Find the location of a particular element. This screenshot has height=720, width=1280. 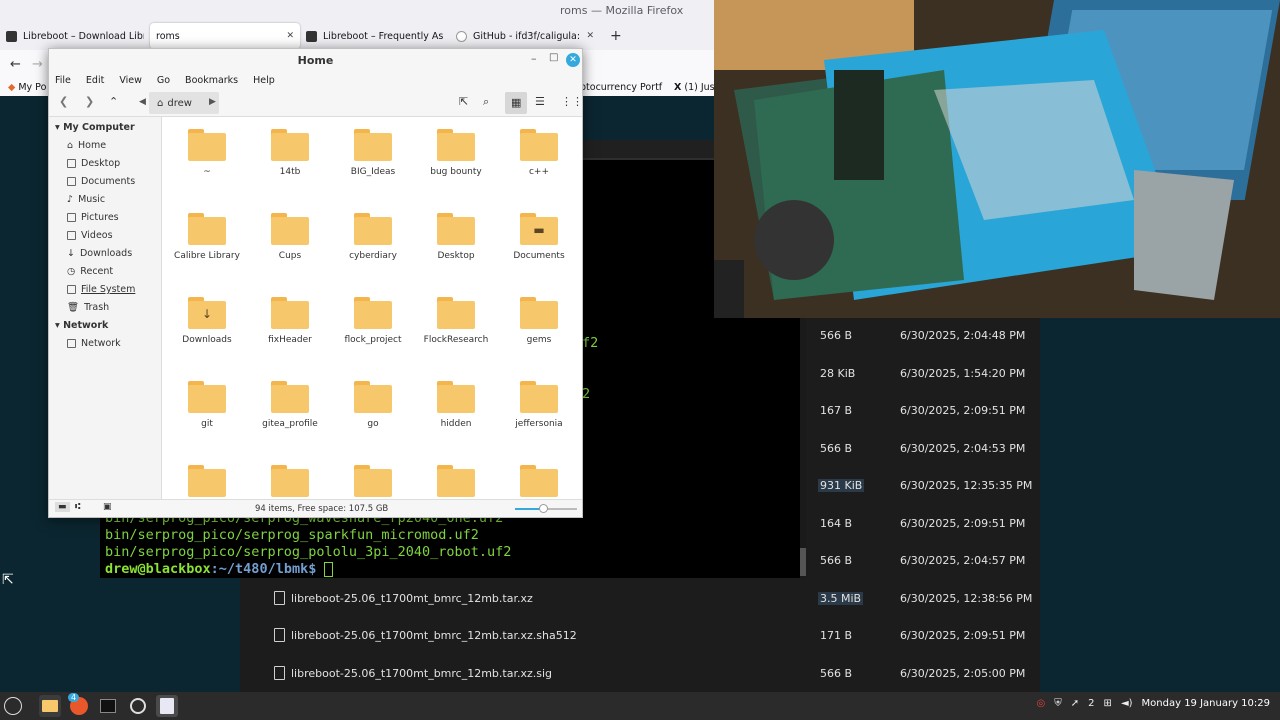

terminal-text-partial: f2 is located at coordinates (590, 343).